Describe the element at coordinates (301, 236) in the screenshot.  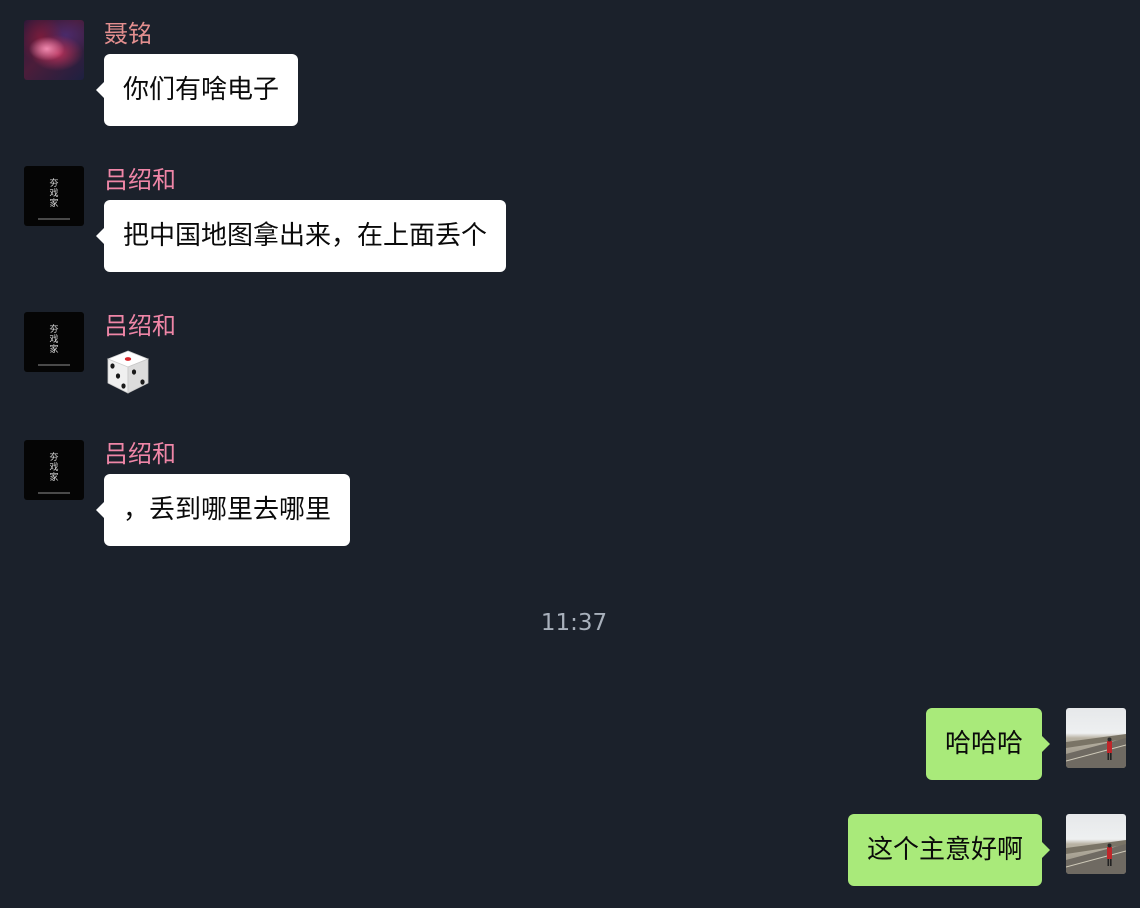
I see `message-bubble: 把中国地图拿出来，在上面丢个` at that location.